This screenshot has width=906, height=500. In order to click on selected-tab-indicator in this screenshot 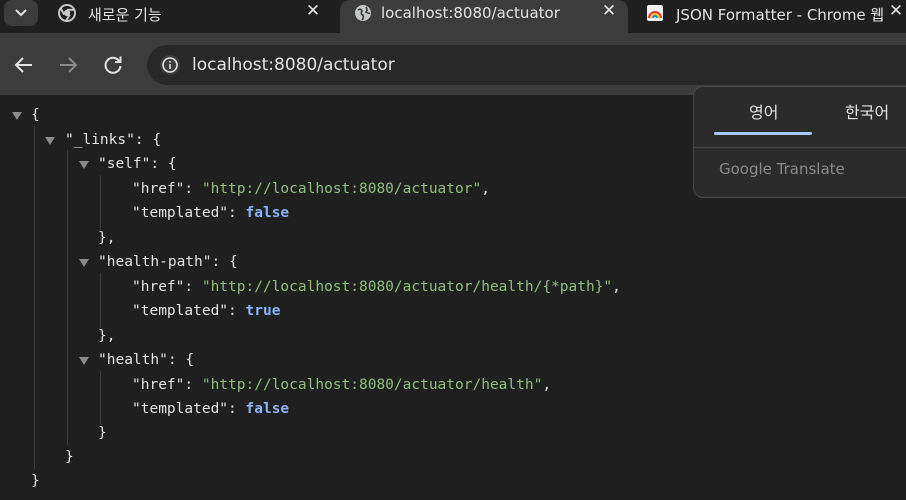, I will do `click(763, 133)`.